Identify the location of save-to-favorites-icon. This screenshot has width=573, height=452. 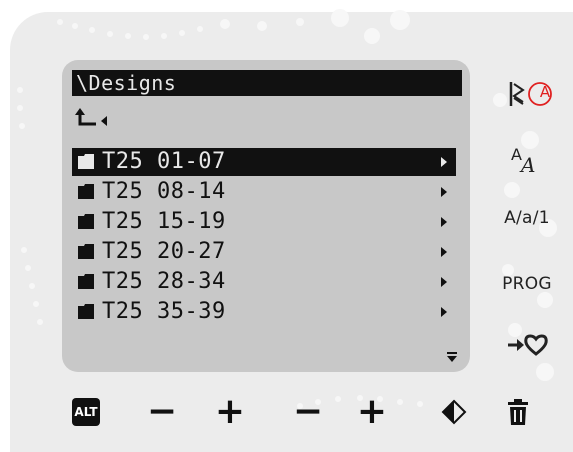
(528, 345).